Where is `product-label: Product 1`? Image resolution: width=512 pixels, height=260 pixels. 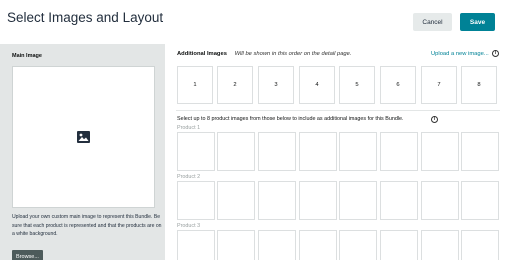
product-label: Product 1 is located at coordinates (189, 128).